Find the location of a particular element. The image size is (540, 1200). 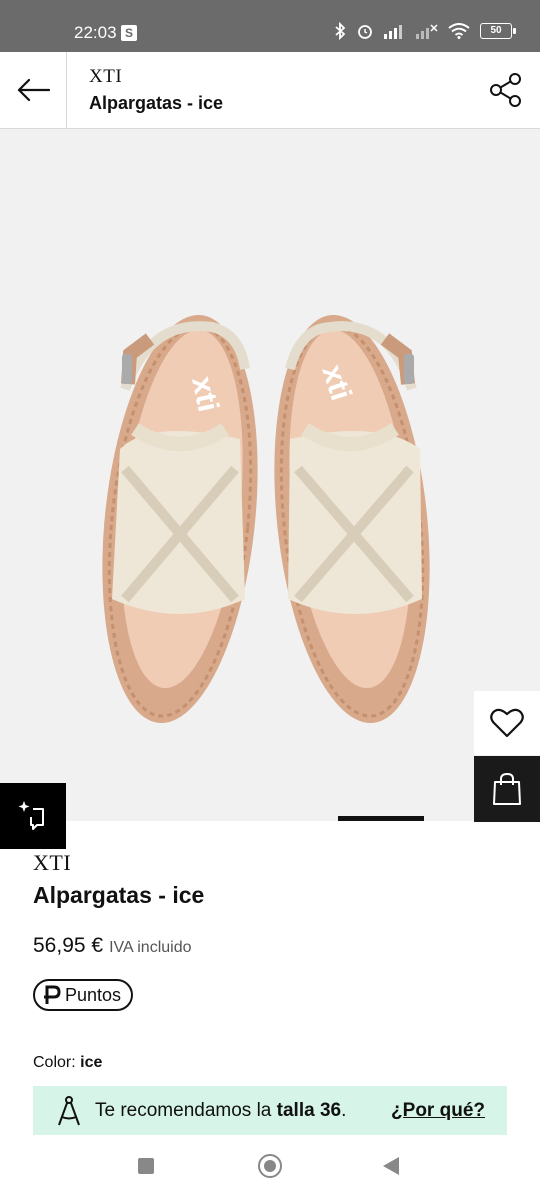

alarm-icon is located at coordinates (365, 32).